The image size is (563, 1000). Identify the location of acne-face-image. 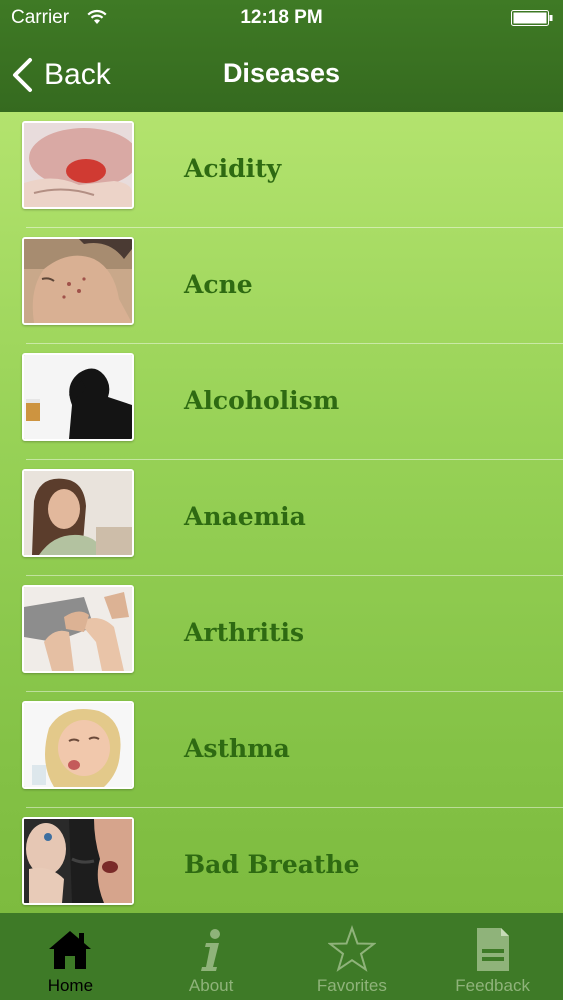
(78, 281).